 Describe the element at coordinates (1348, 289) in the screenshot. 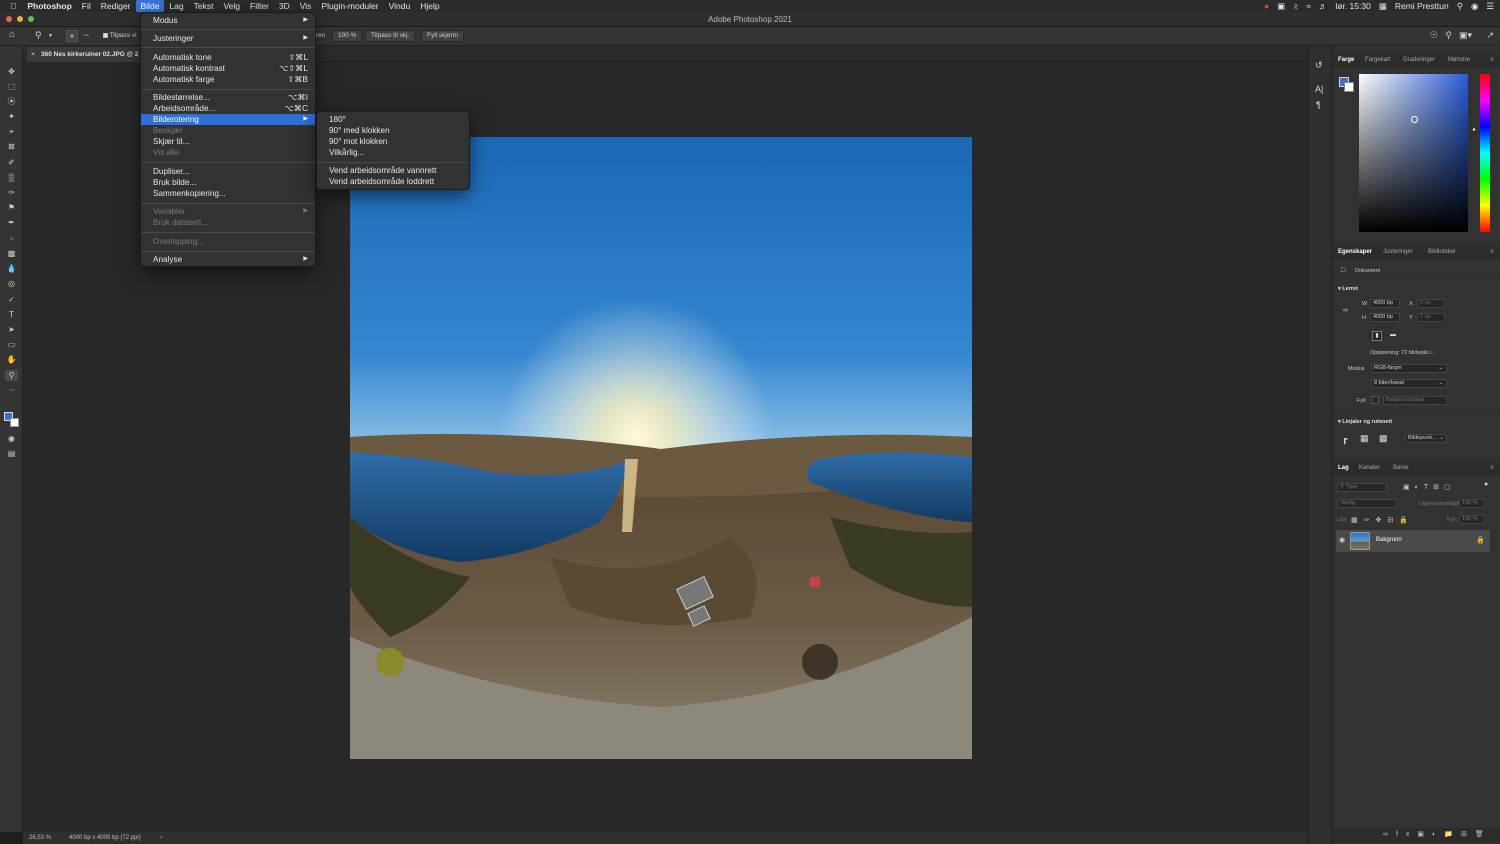

I see `canvas-section-toggle: ▾ Lerret` at that location.